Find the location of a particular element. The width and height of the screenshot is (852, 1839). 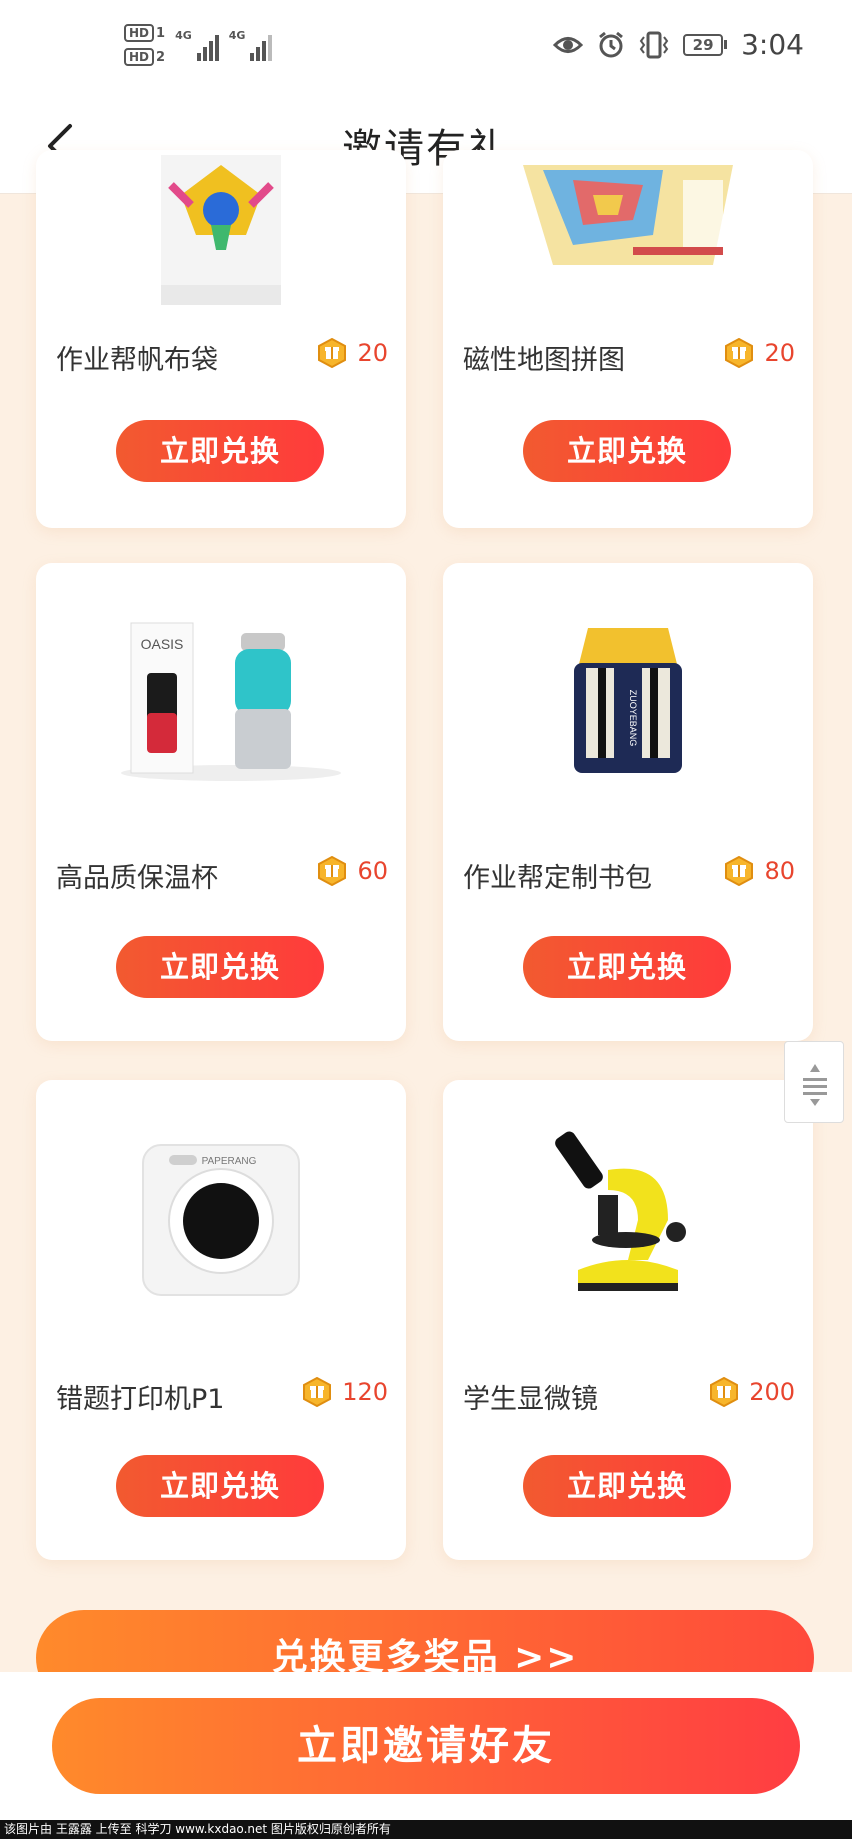

bottom-action-bar: 立即邀请好友 is located at coordinates (426, 1746).